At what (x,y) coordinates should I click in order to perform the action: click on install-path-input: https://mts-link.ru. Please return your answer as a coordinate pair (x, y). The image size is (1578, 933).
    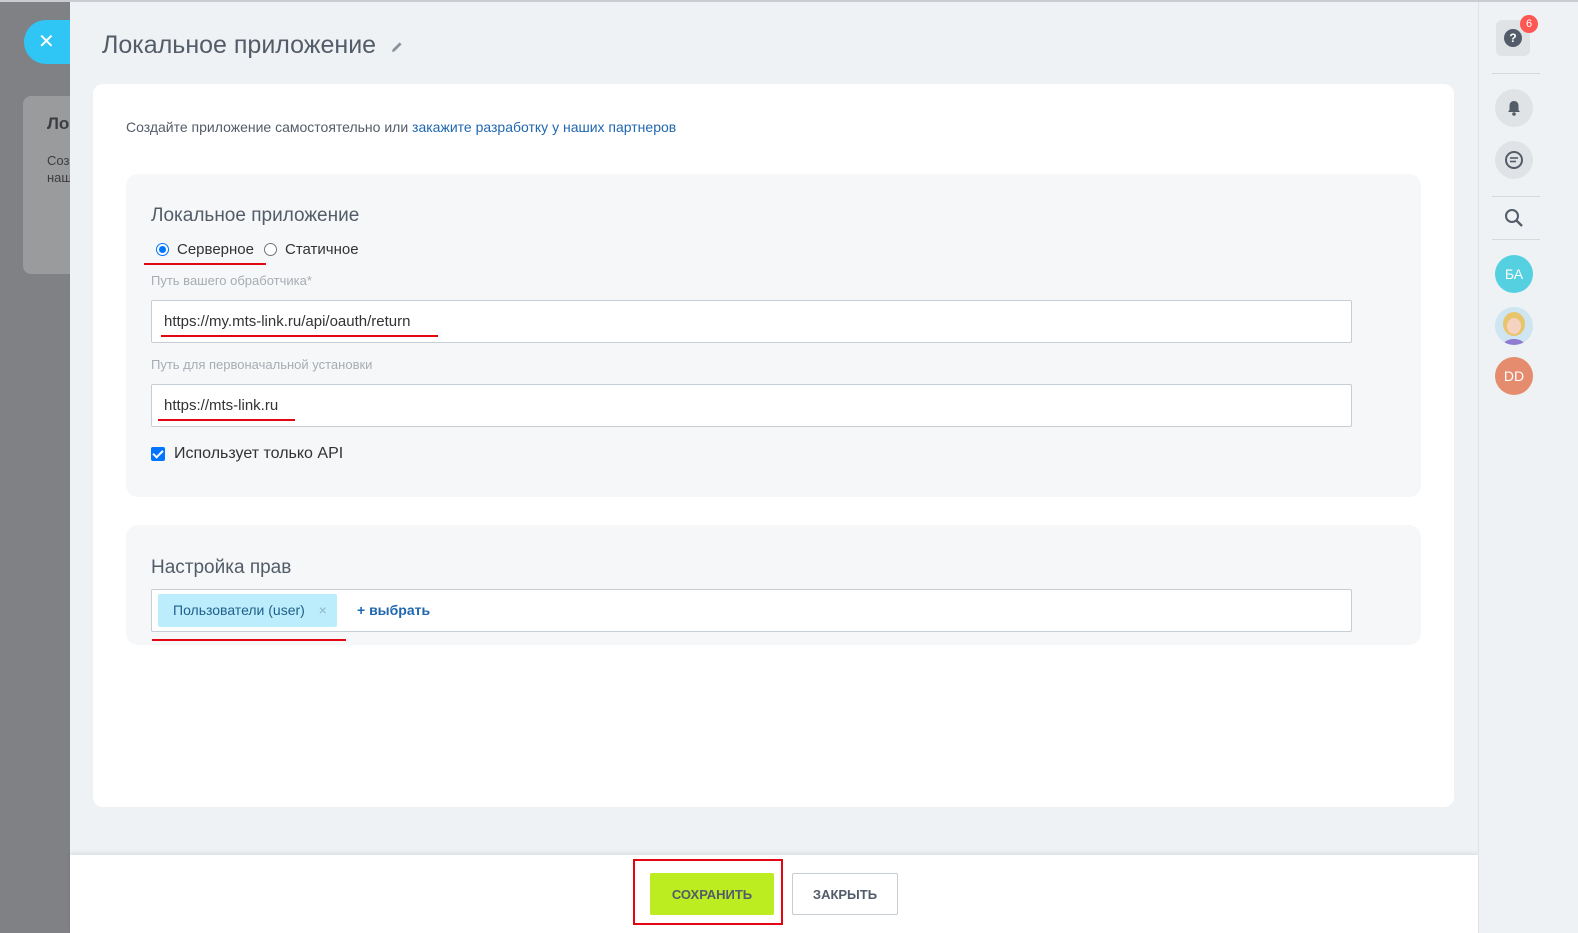
    Looking at the image, I should click on (751, 405).